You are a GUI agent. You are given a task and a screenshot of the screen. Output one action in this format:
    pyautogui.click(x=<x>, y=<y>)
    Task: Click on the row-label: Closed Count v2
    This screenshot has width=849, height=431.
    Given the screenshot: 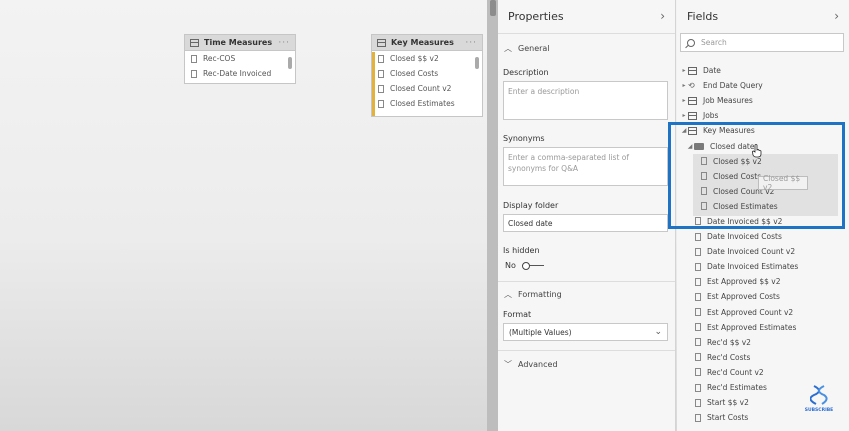 What is the action you would take?
    pyautogui.click(x=421, y=88)
    